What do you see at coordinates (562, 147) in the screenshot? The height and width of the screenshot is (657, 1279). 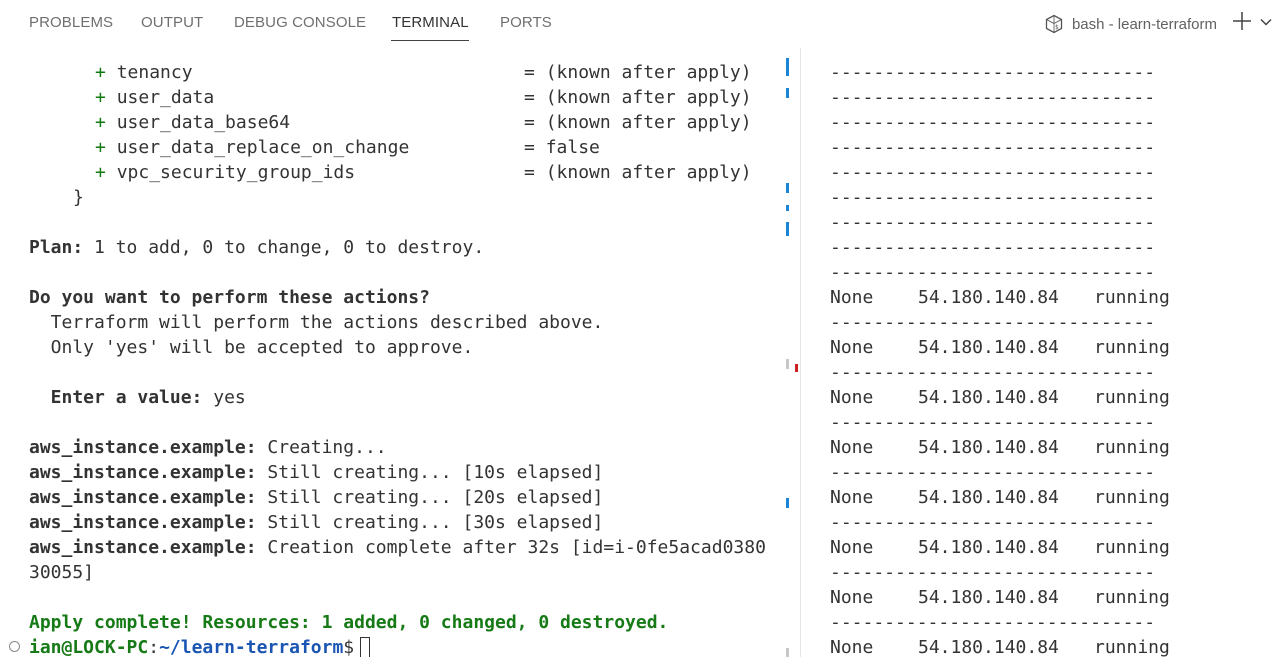 I see `terminal-line: = false` at bounding box center [562, 147].